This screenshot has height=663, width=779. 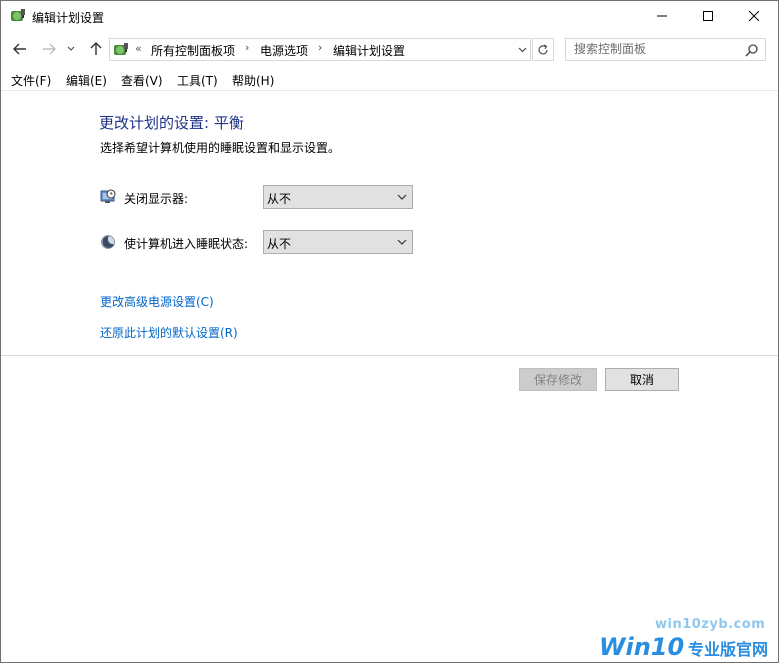 What do you see at coordinates (752, 50) in the screenshot?
I see `search-icon` at bounding box center [752, 50].